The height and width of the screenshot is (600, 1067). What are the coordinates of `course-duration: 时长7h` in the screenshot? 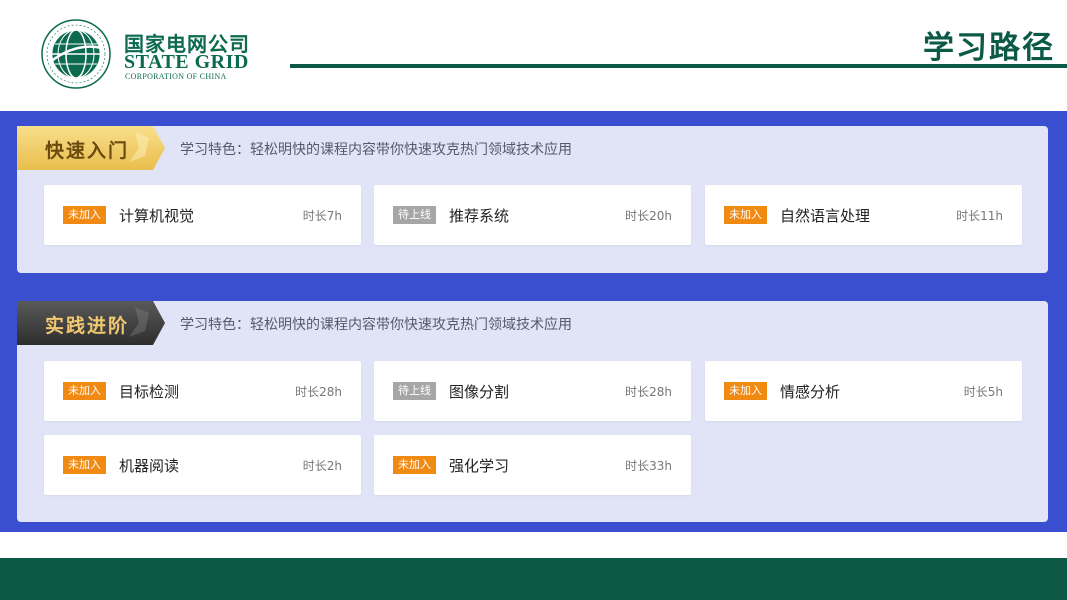 It's located at (322, 216).